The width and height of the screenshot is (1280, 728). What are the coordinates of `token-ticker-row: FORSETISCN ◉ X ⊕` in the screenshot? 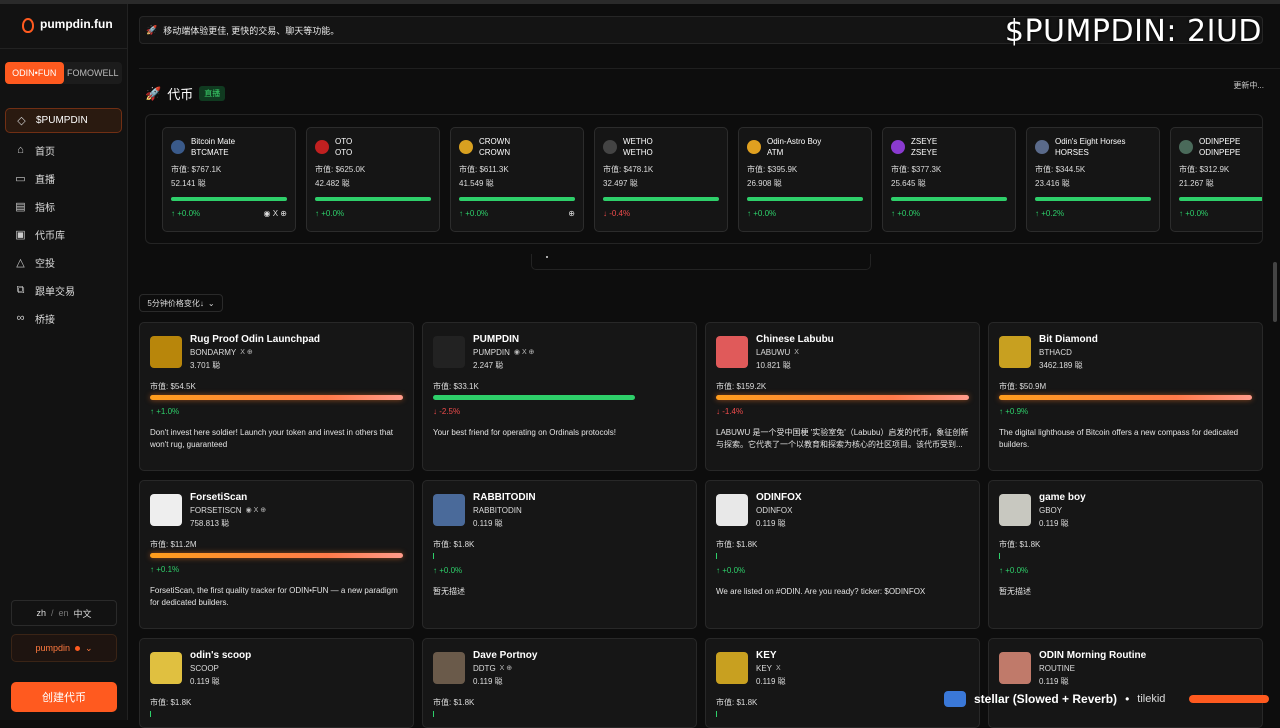 It's located at (228, 510).